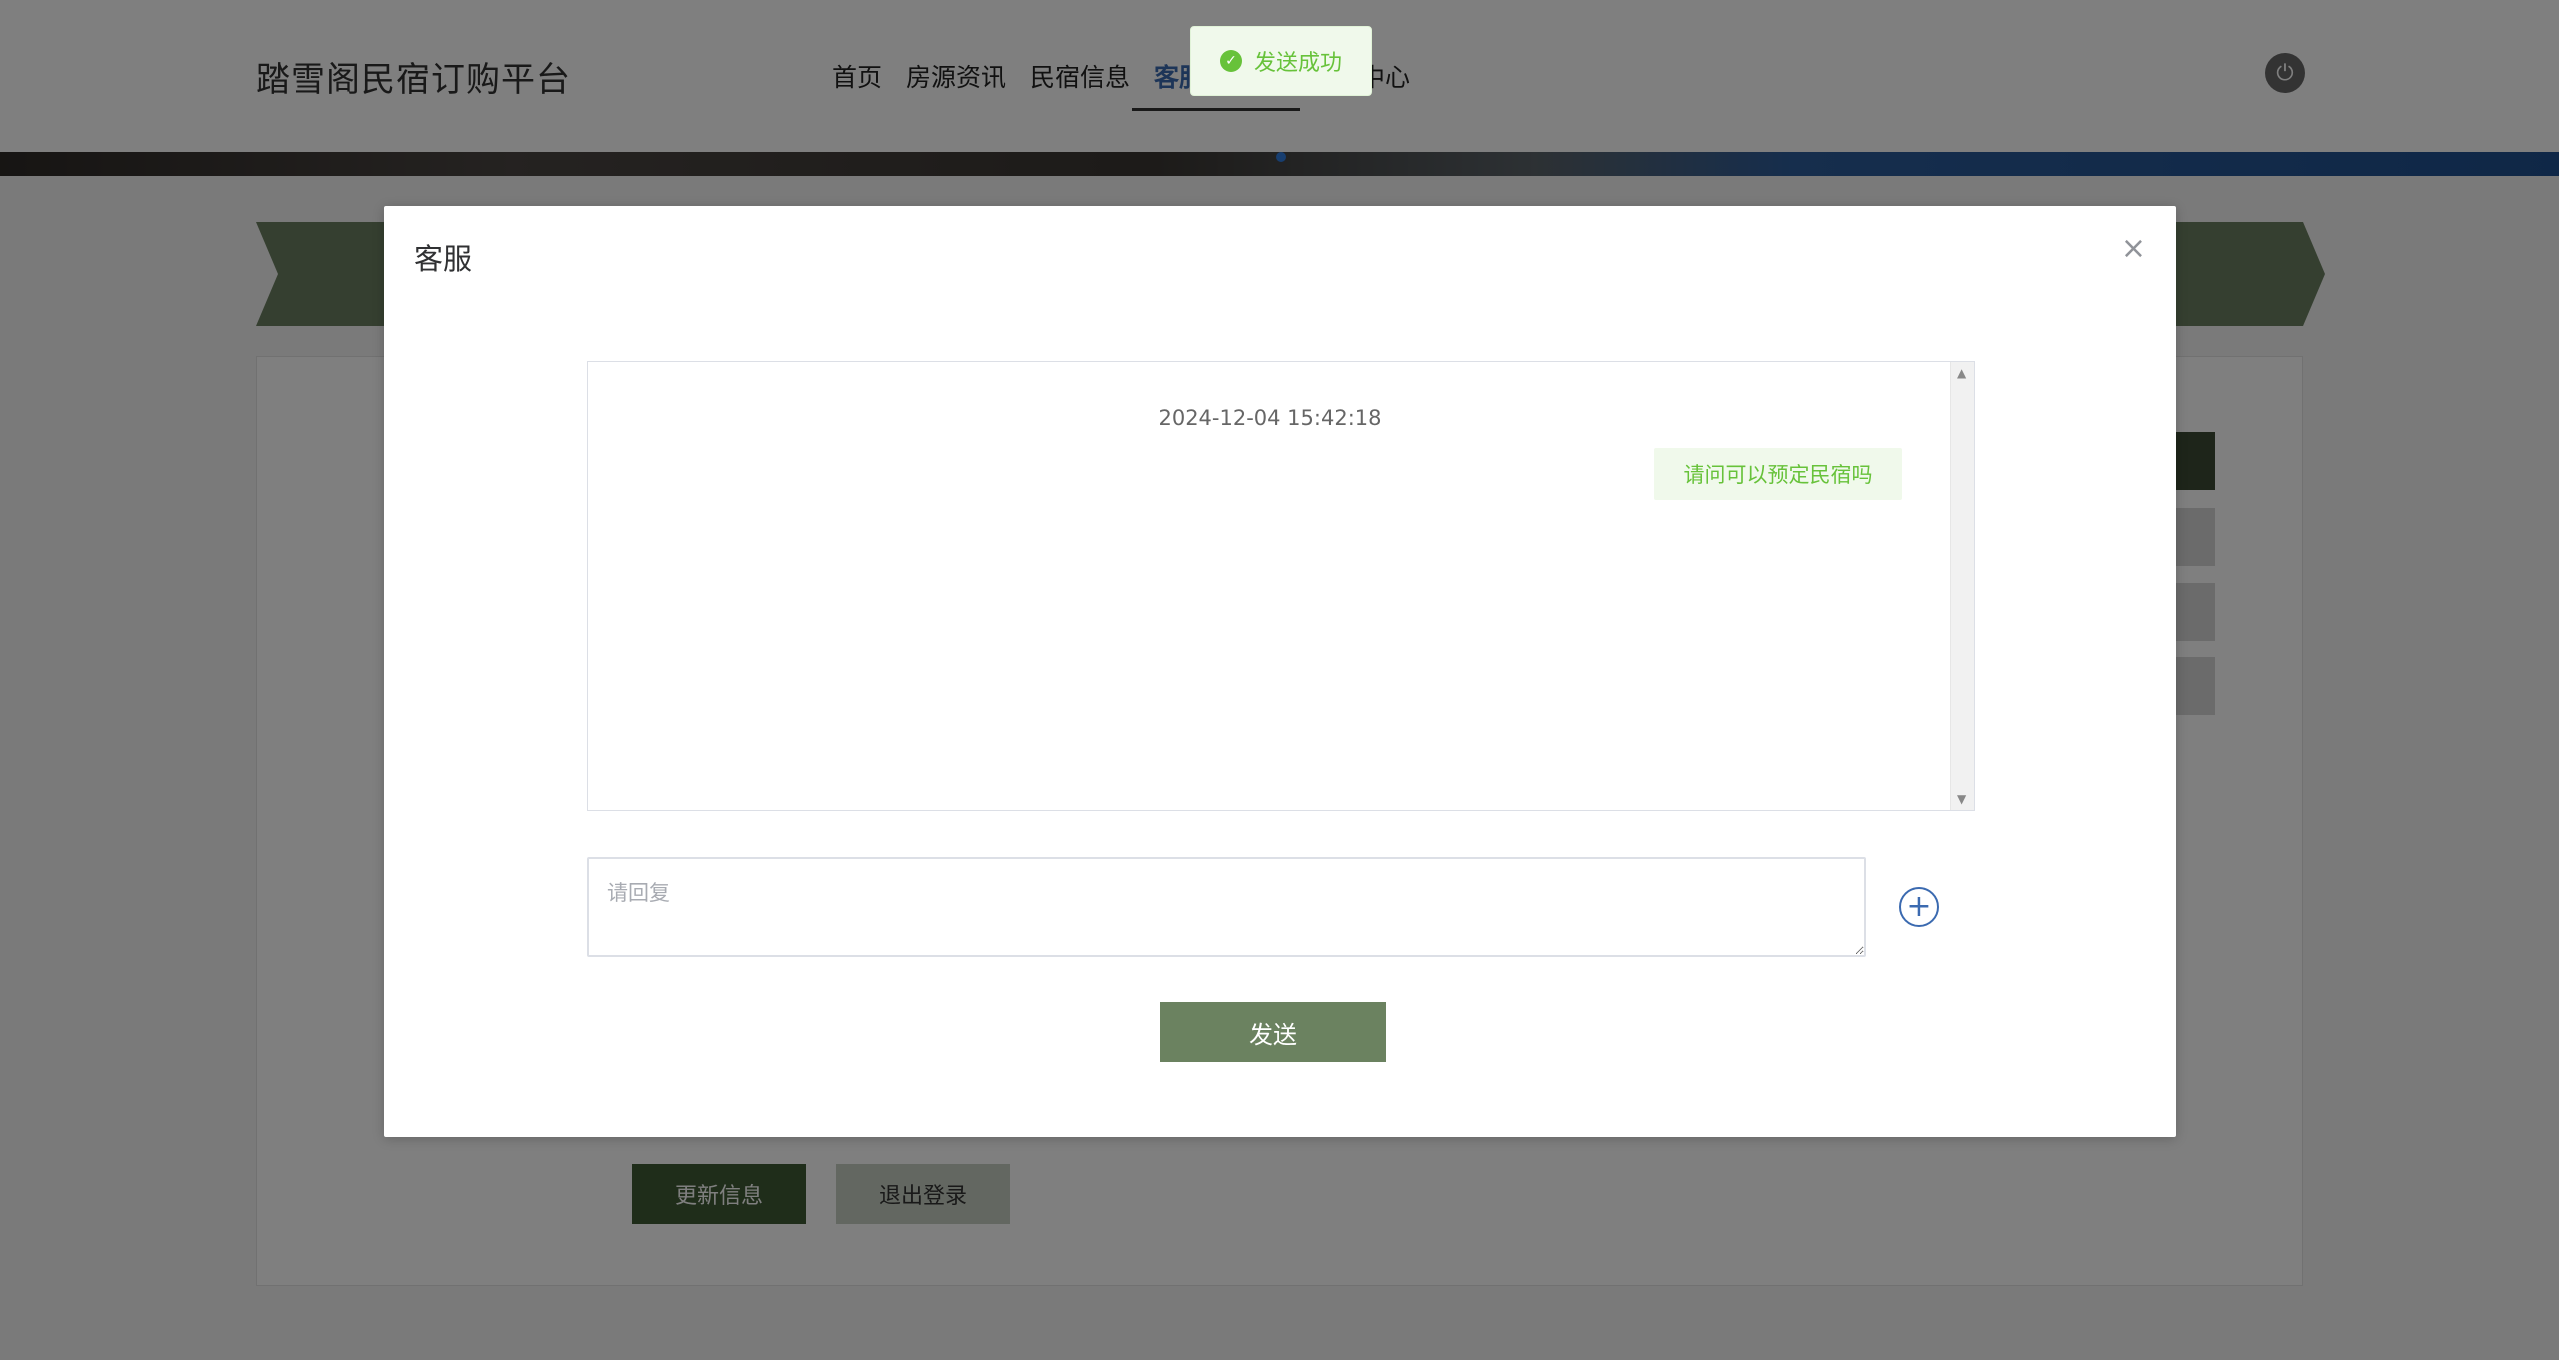 Image resolution: width=2559 pixels, height=1360 pixels. What do you see at coordinates (1270, 418) in the screenshot?
I see `chat-timestamp: 2024-12-04 15:42:18` at bounding box center [1270, 418].